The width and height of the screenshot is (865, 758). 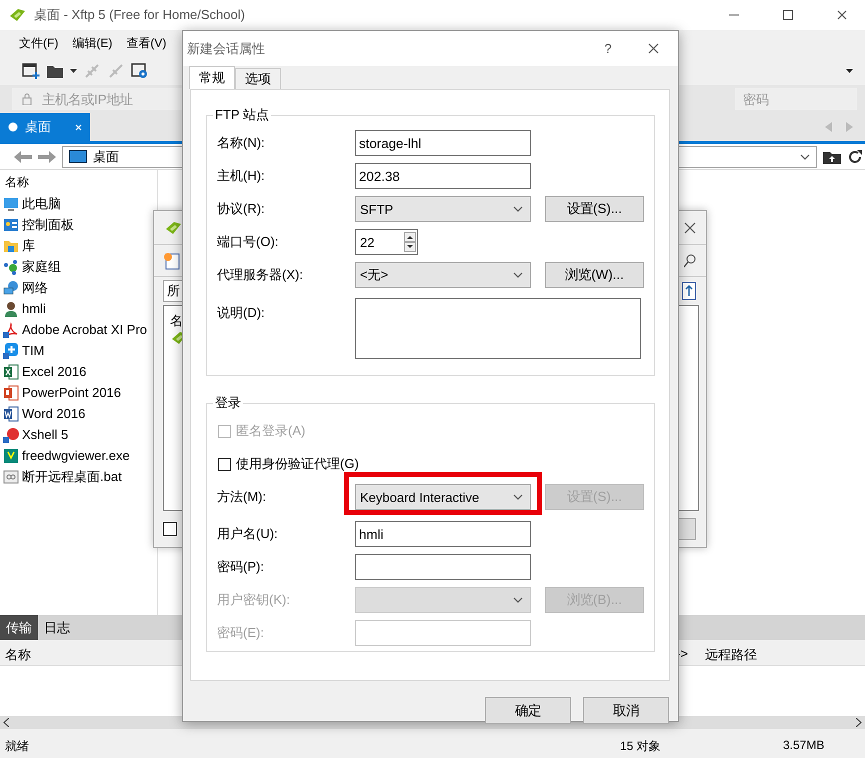 What do you see at coordinates (92, 43) in the screenshot?
I see `menu-item: 编辑(E)` at bounding box center [92, 43].